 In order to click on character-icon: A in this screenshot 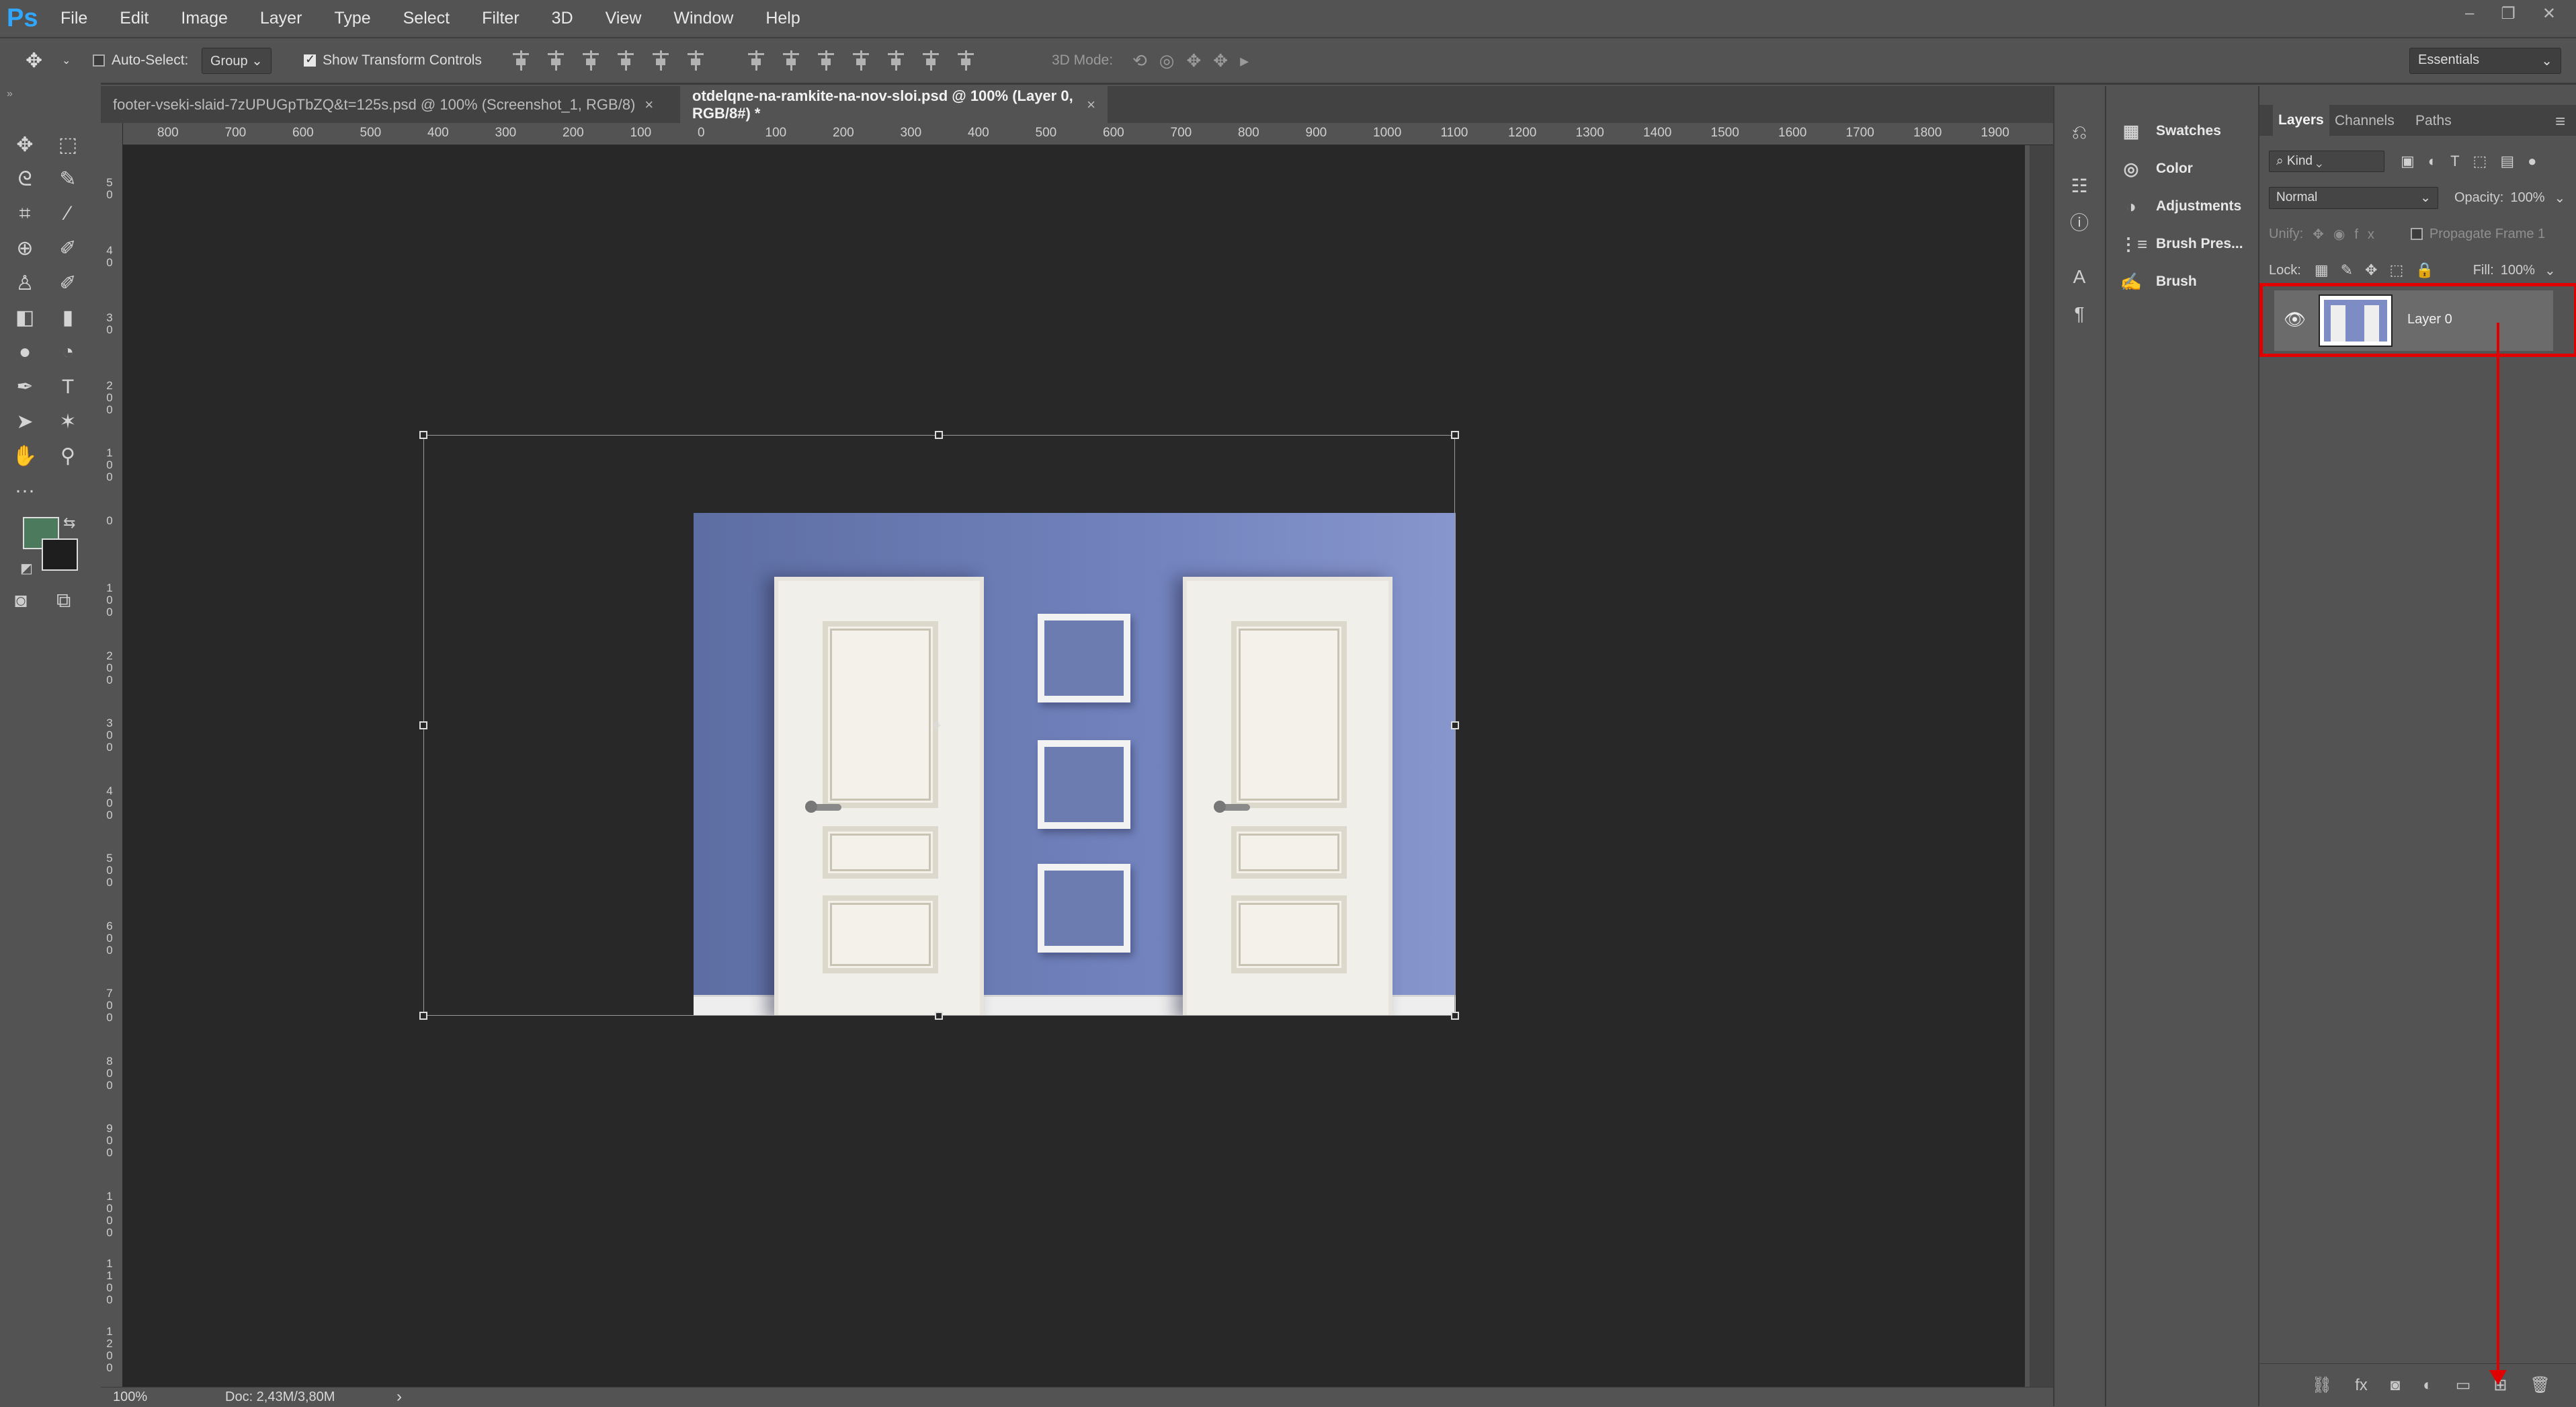, I will do `click(2079, 277)`.